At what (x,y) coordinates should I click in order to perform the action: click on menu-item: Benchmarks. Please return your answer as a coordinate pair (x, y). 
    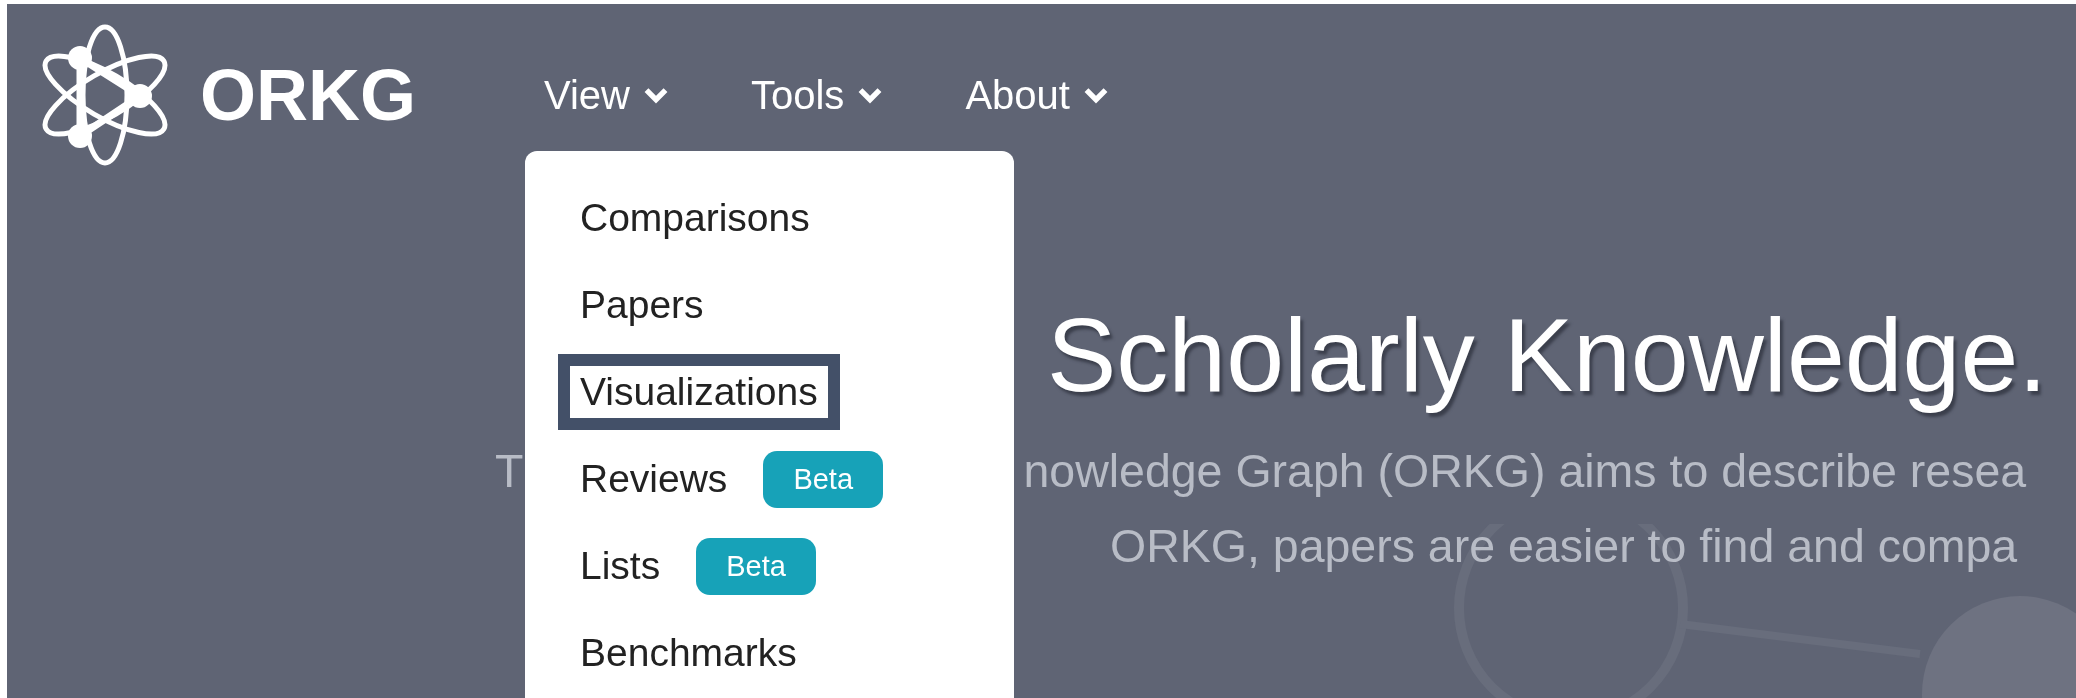
    Looking at the image, I should click on (688, 653).